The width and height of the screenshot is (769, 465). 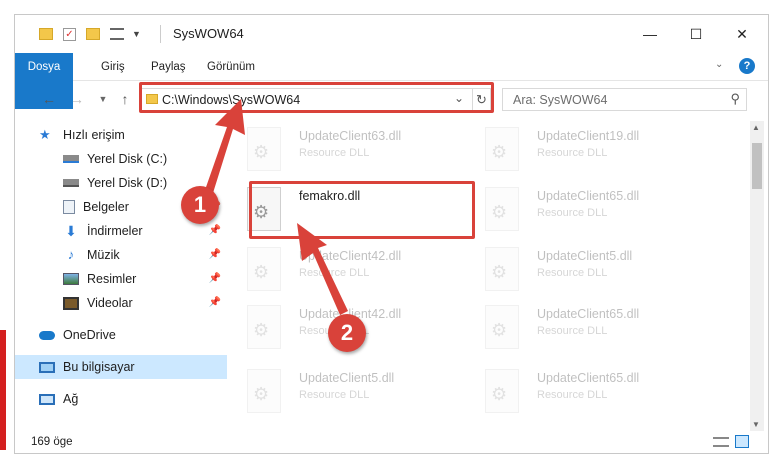 I want to click on step-2-badge: 2, so click(x=347, y=333).